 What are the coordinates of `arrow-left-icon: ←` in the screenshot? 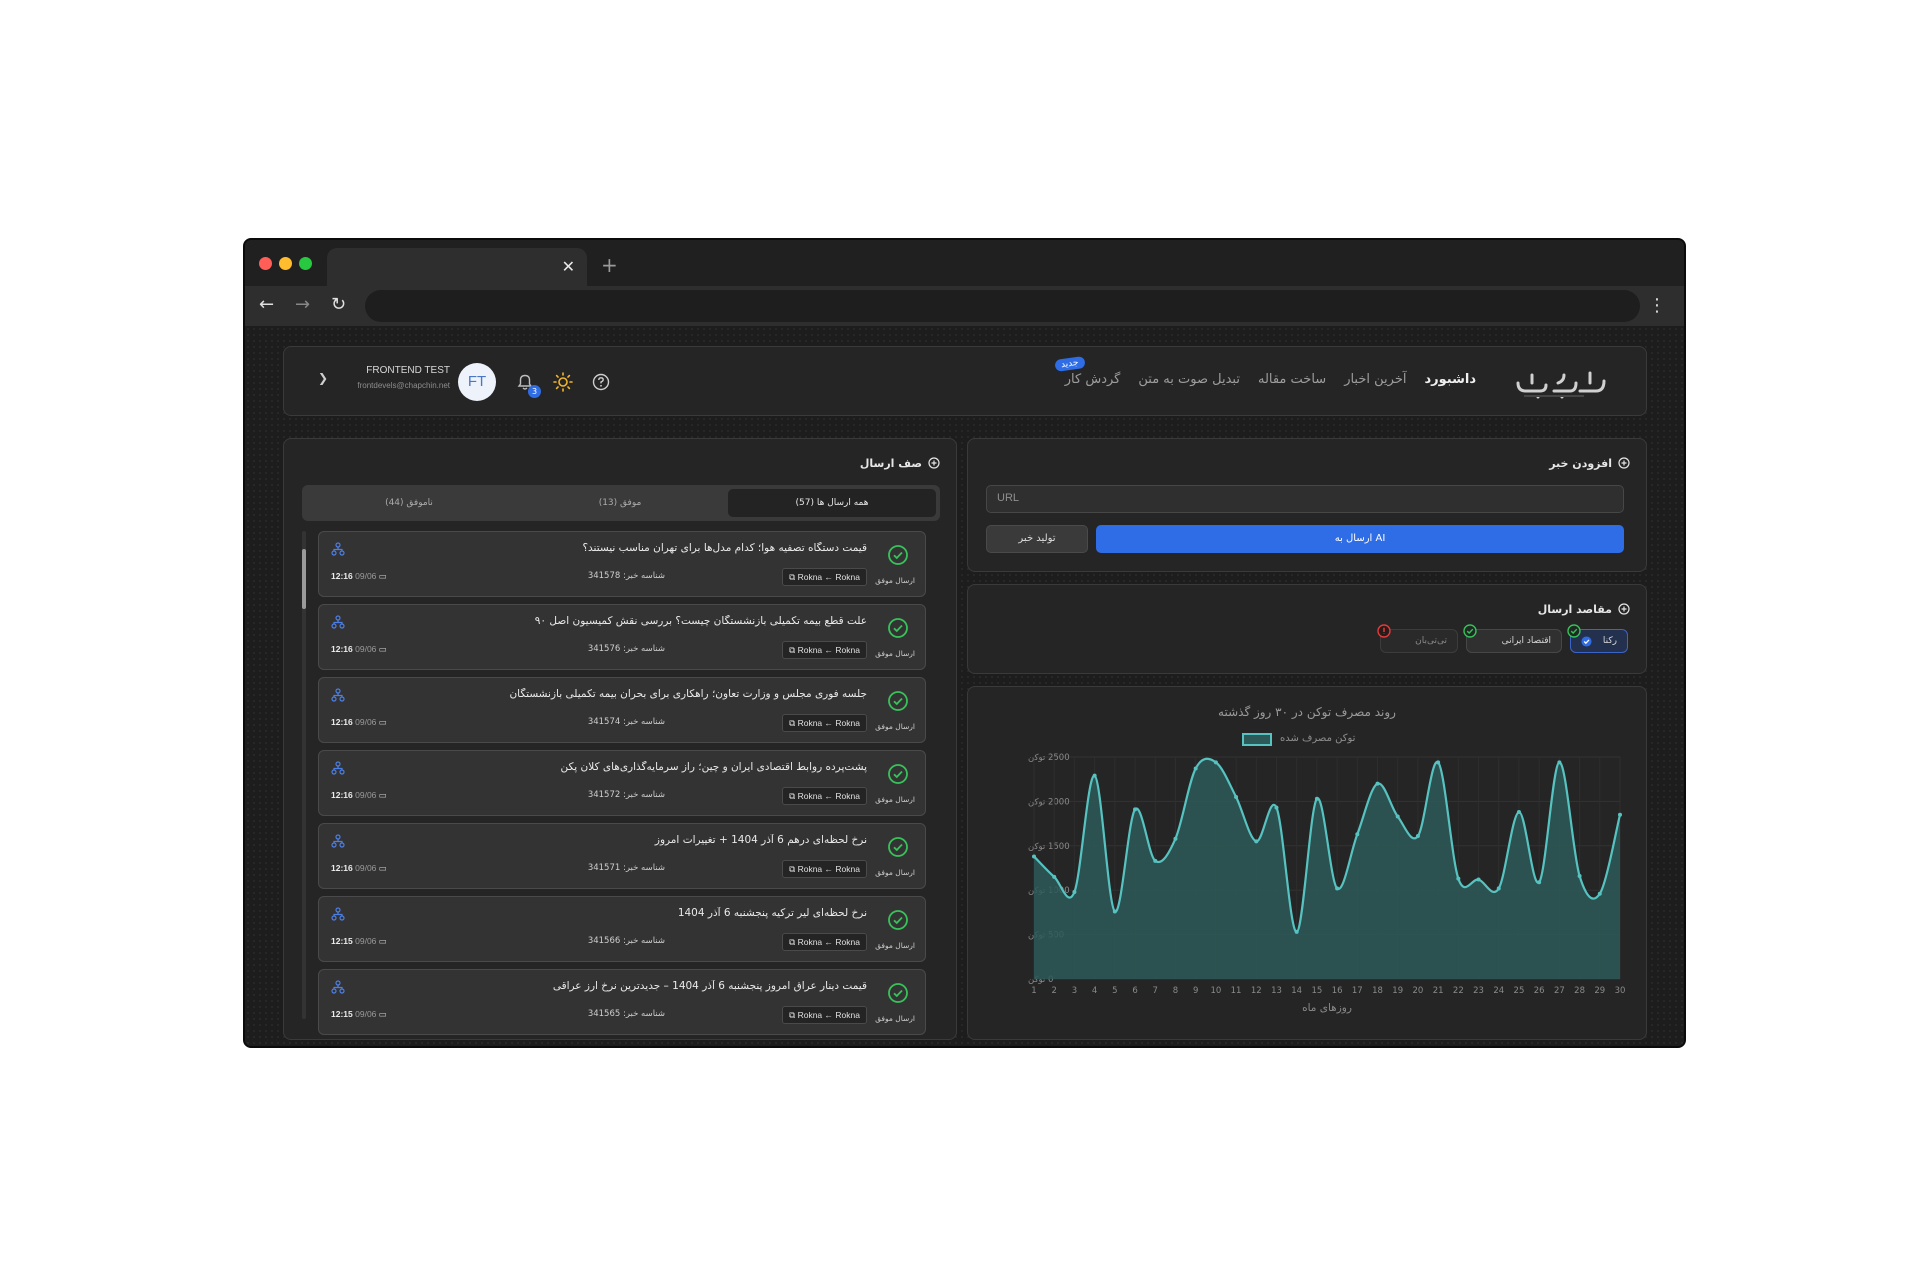 It's located at (829, 869).